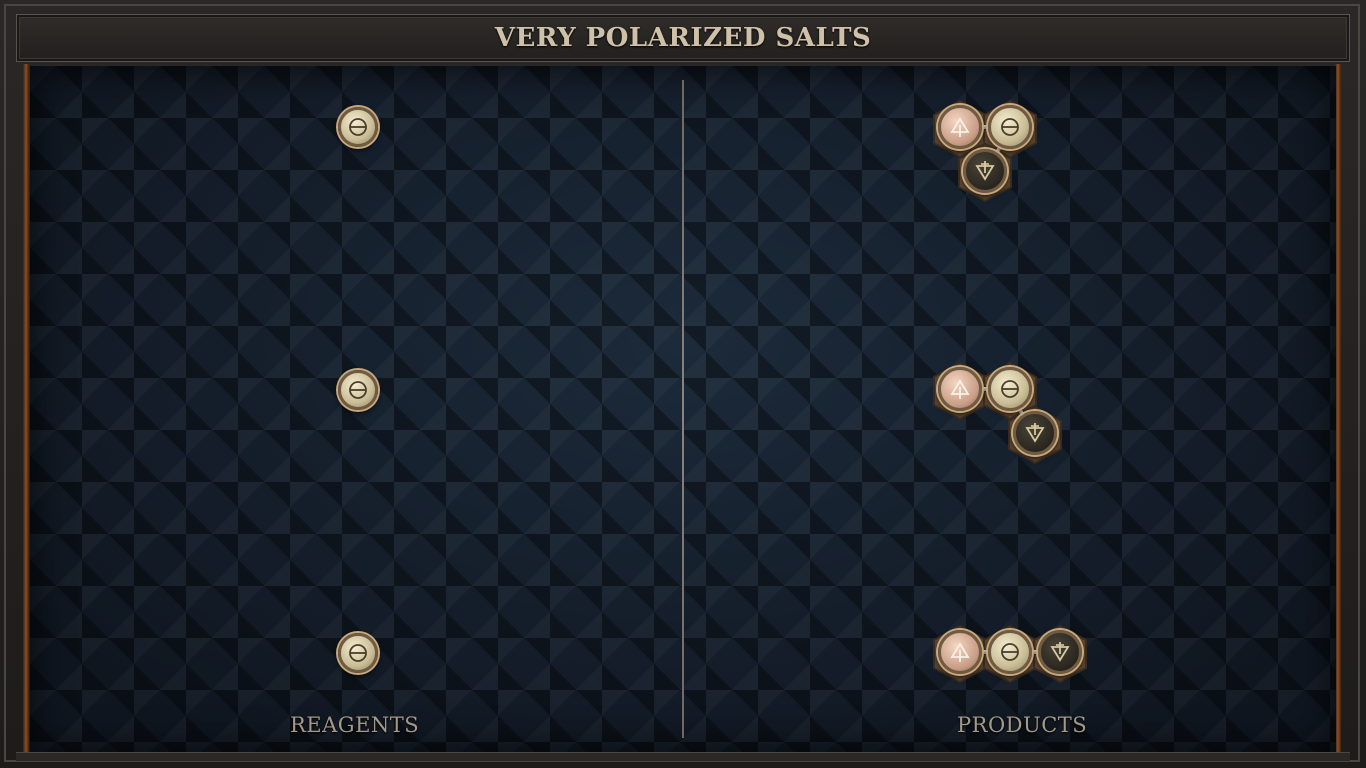  I want to click on puzzle-title: VERY POLARIZED SALTS, so click(683, 38).